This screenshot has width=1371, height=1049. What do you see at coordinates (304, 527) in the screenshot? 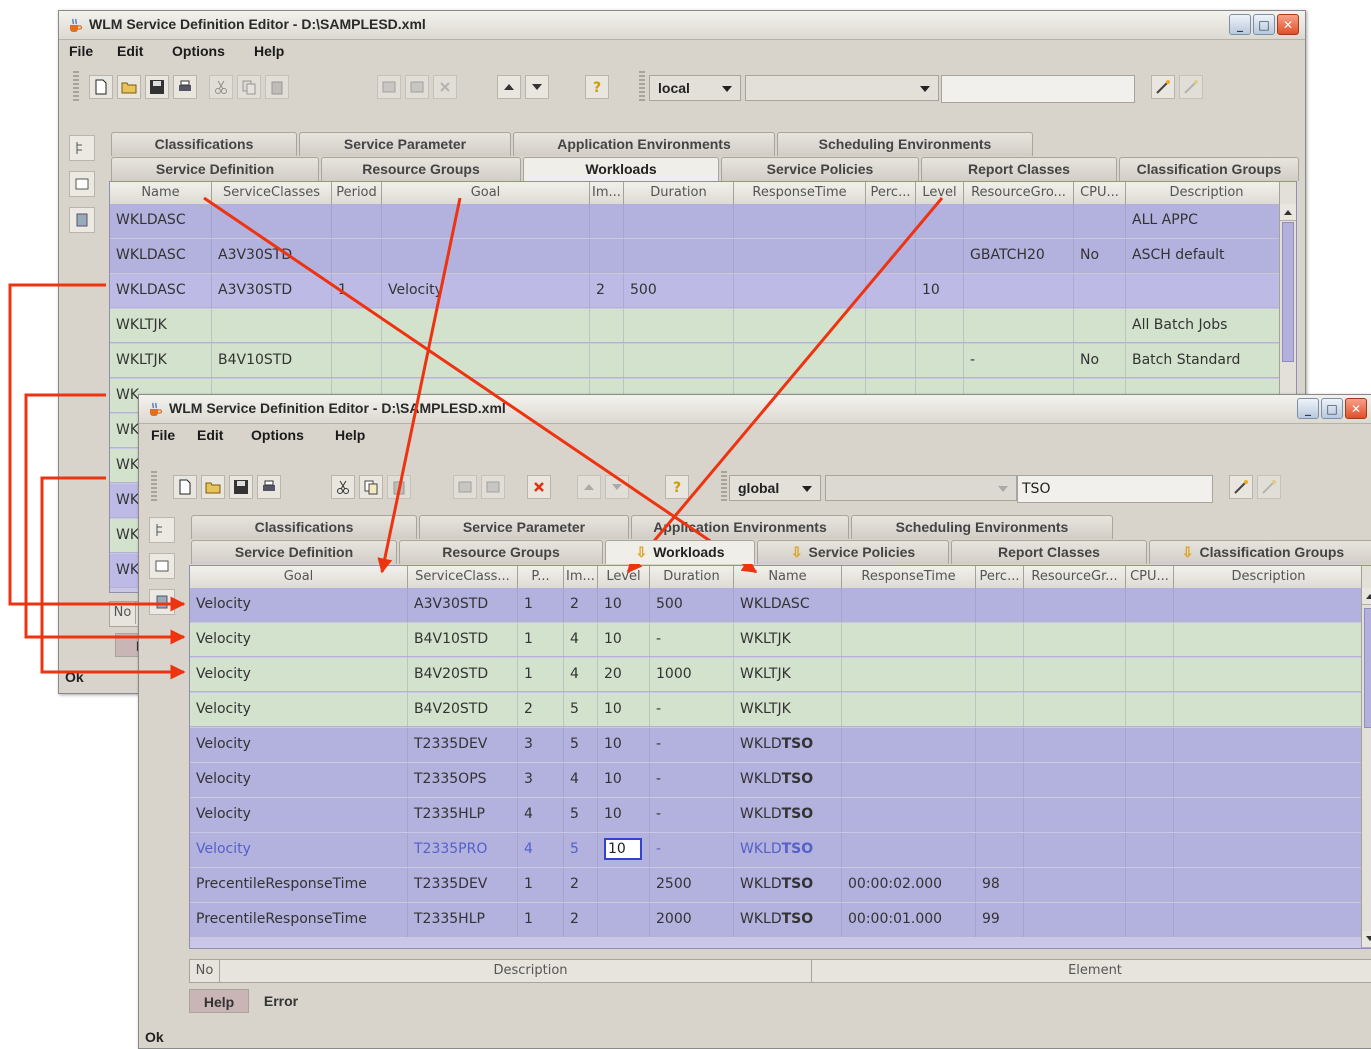
I see `tab-classifications: Classifications` at bounding box center [304, 527].